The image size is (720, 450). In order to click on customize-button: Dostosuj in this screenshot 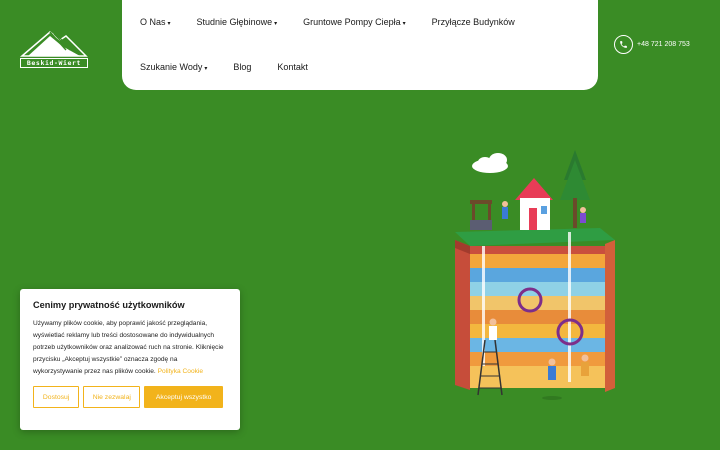, I will do `click(56, 397)`.